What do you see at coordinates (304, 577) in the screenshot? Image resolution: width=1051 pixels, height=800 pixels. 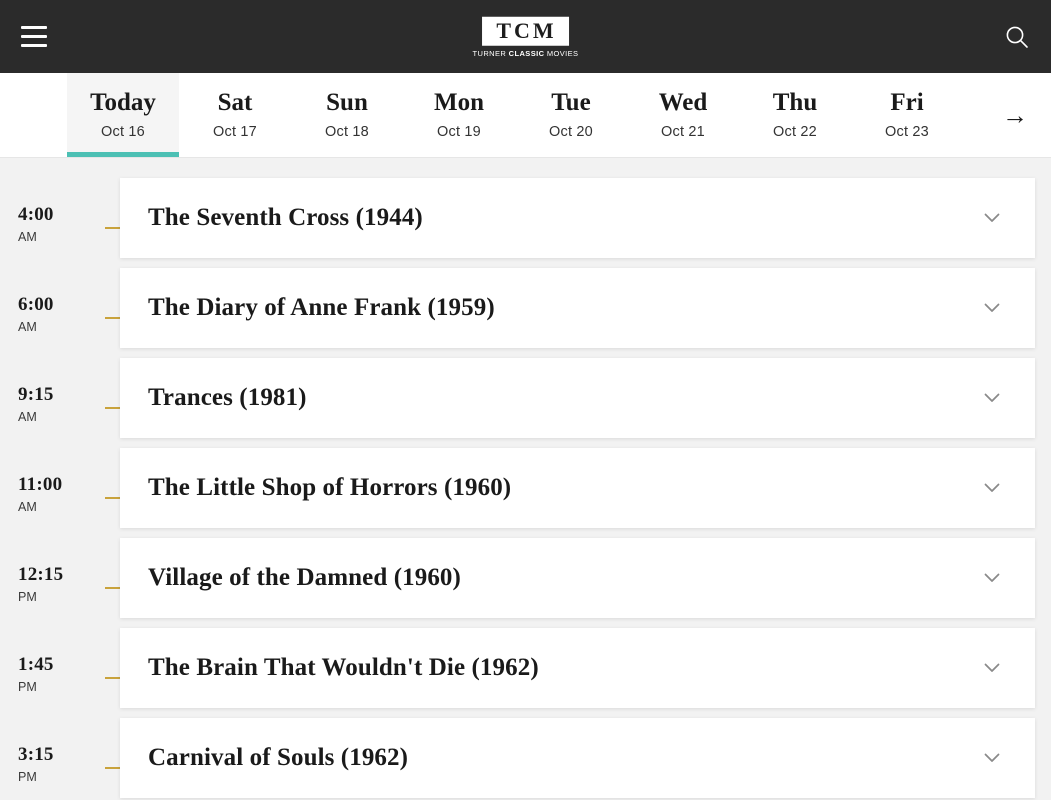 I see `program-title: Village of the Damned (1960)` at bounding box center [304, 577].